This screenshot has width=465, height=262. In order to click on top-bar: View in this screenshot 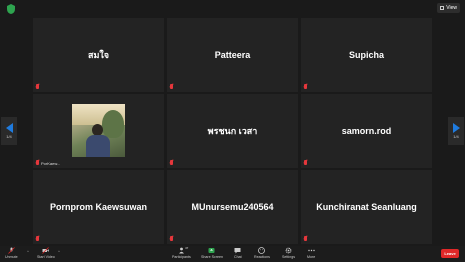, I will do `click(232, 8)`.